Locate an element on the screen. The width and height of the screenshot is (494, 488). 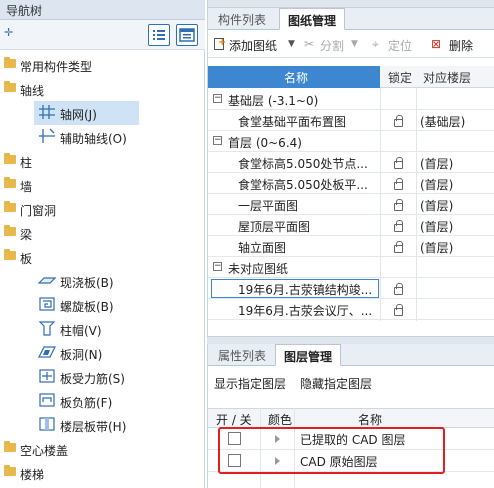
slab-rebar-icon is located at coordinates (47, 376).